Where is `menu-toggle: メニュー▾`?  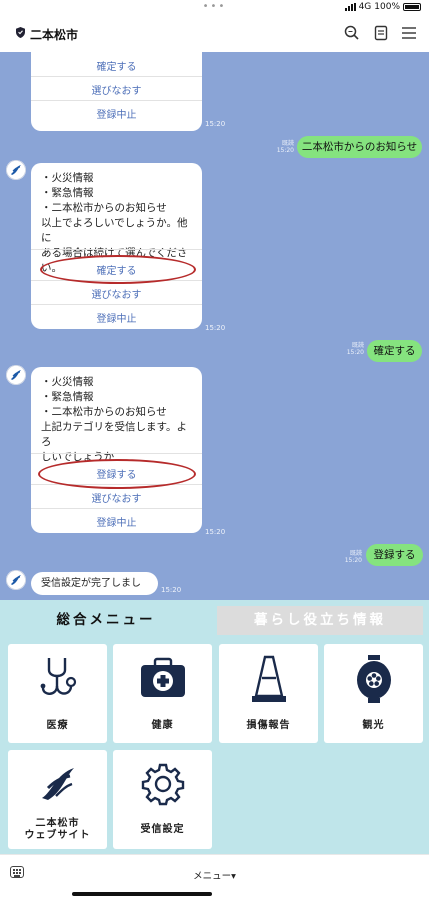
menu-toggle: メニュー▾ is located at coordinates (214, 875).